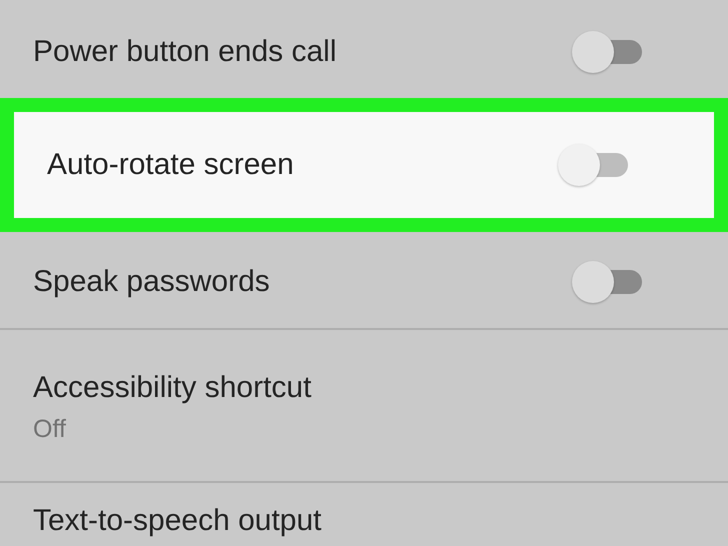  Describe the element at coordinates (170, 165) in the screenshot. I see `setting-label: Auto-rotate screen` at that location.